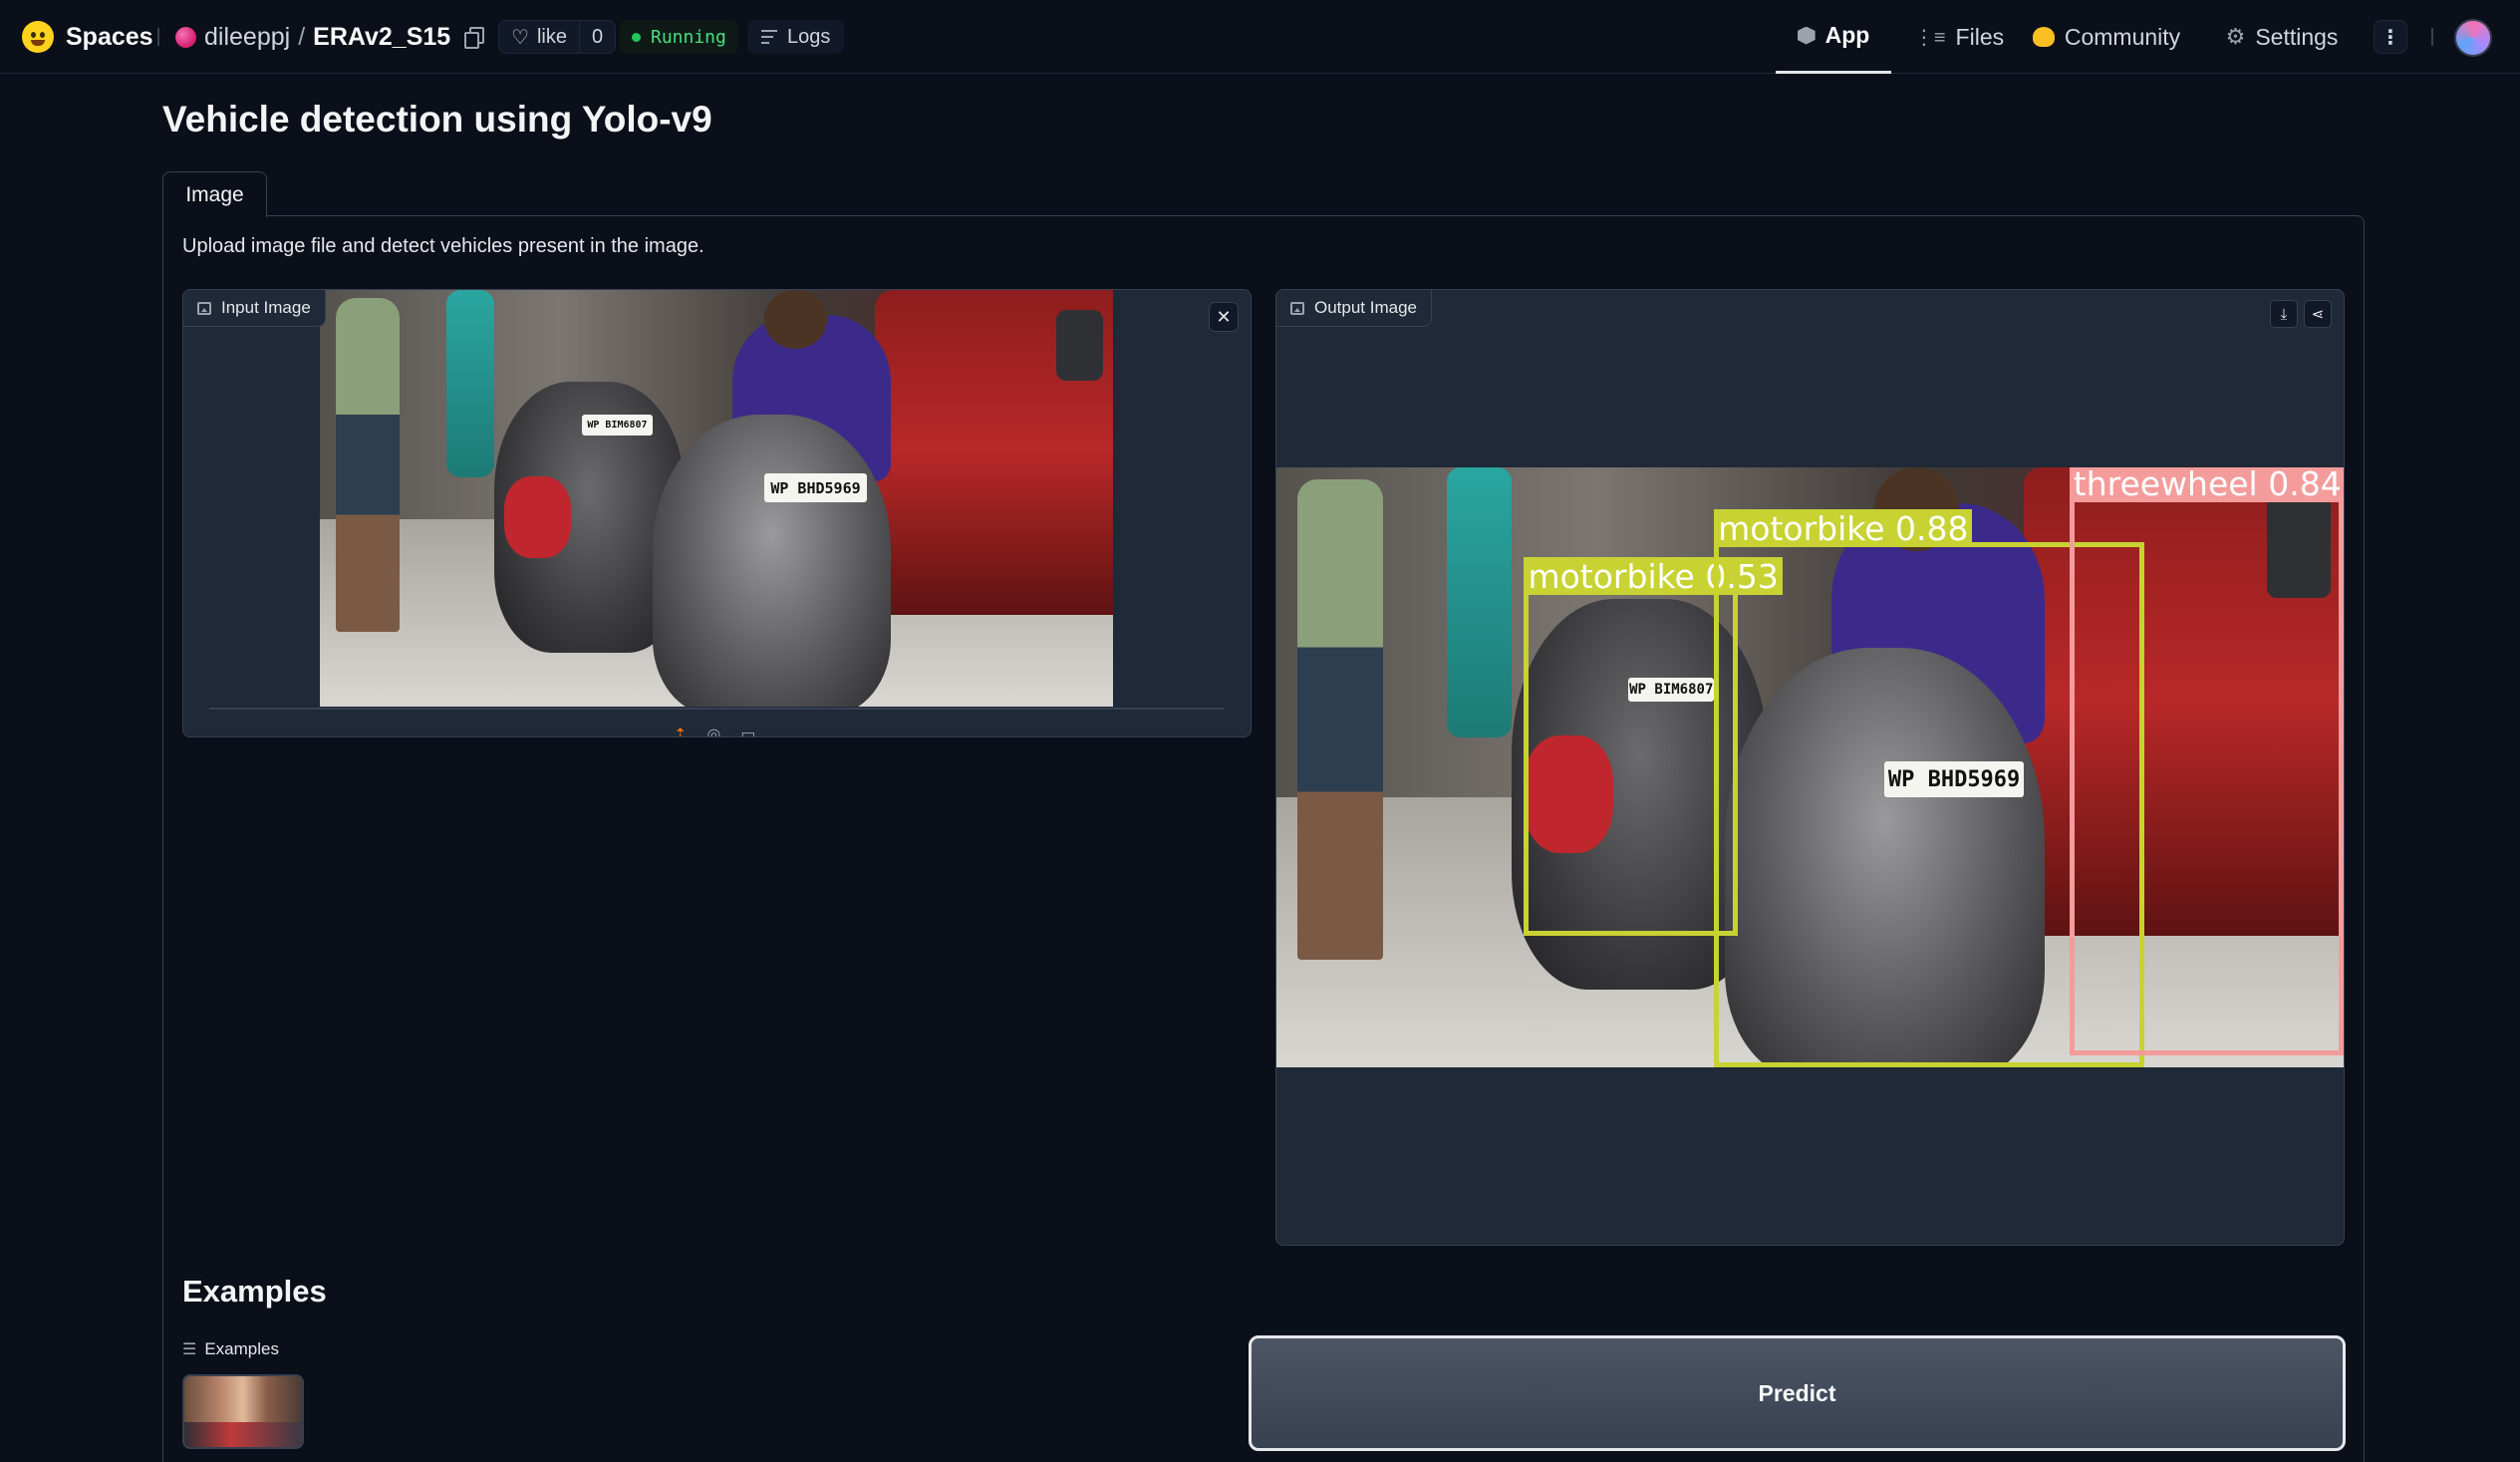  What do you see at coordinates (474, 38) in the screenshot?
I see `copy-icon` at bounding box center [474, 38].